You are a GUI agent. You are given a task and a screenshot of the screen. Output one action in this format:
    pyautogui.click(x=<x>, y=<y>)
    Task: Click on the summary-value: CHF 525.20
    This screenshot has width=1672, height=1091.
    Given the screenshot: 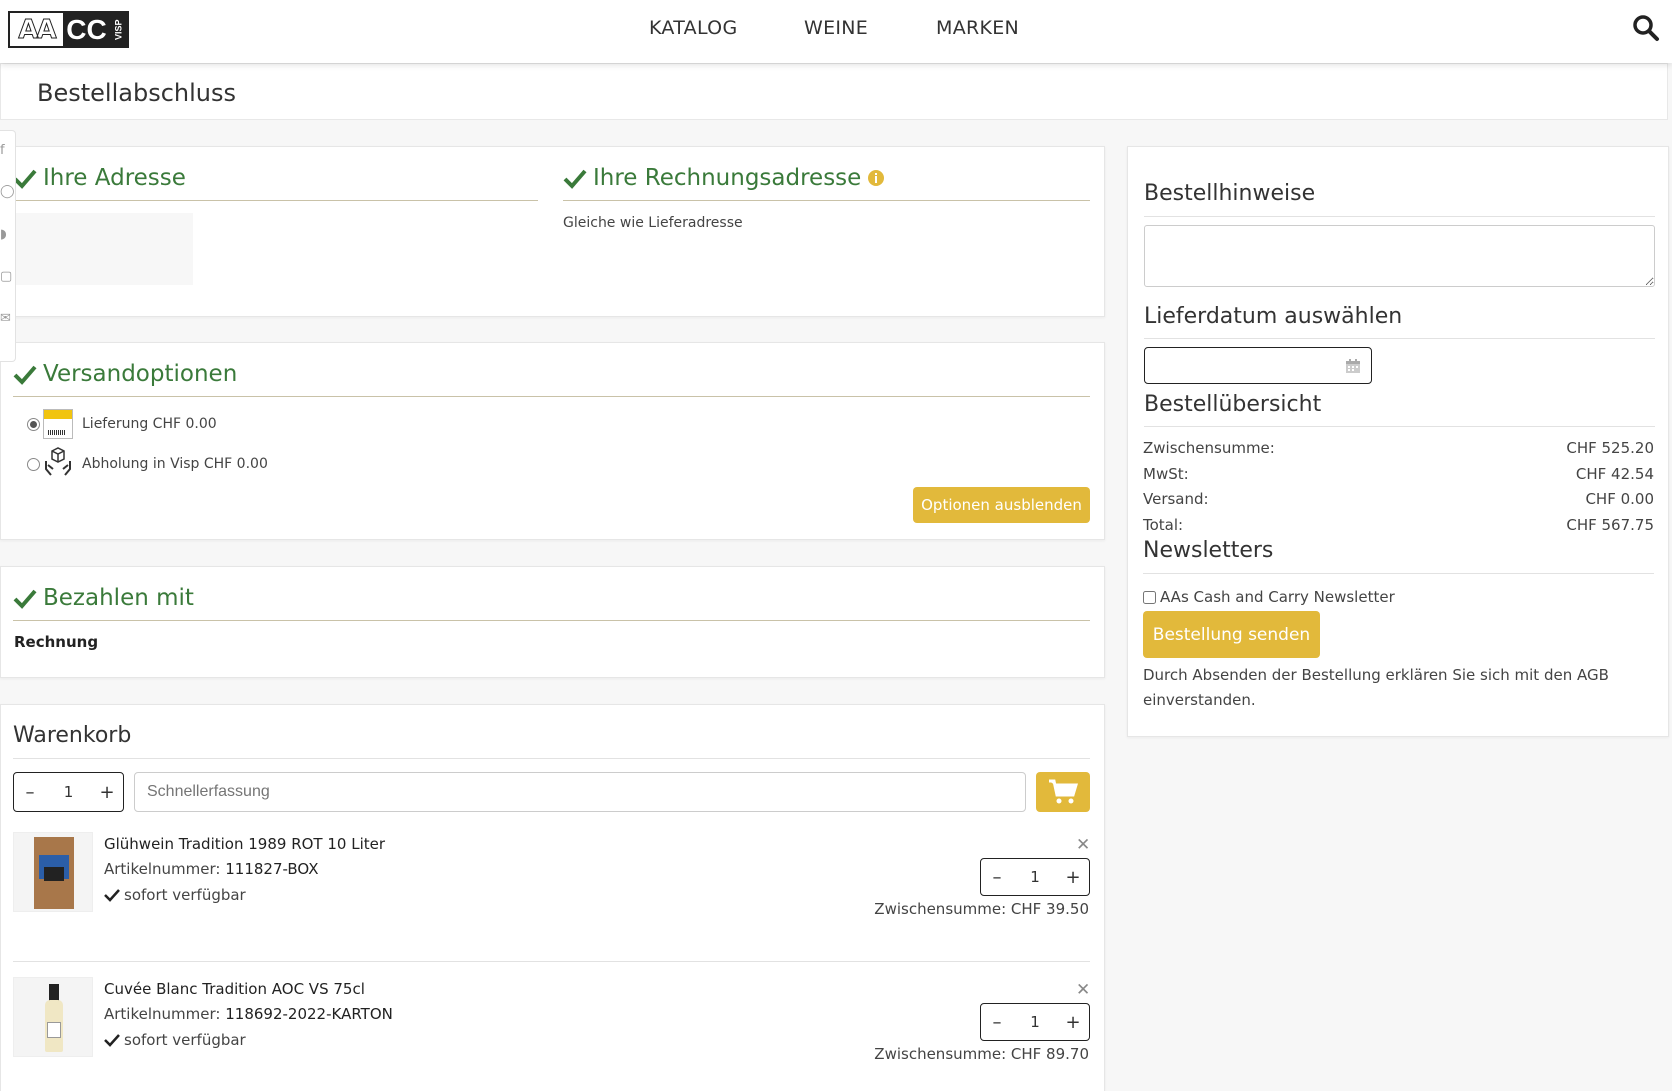 What is the action you would take?
    pyautogui.click(x=1610, y=448)
    